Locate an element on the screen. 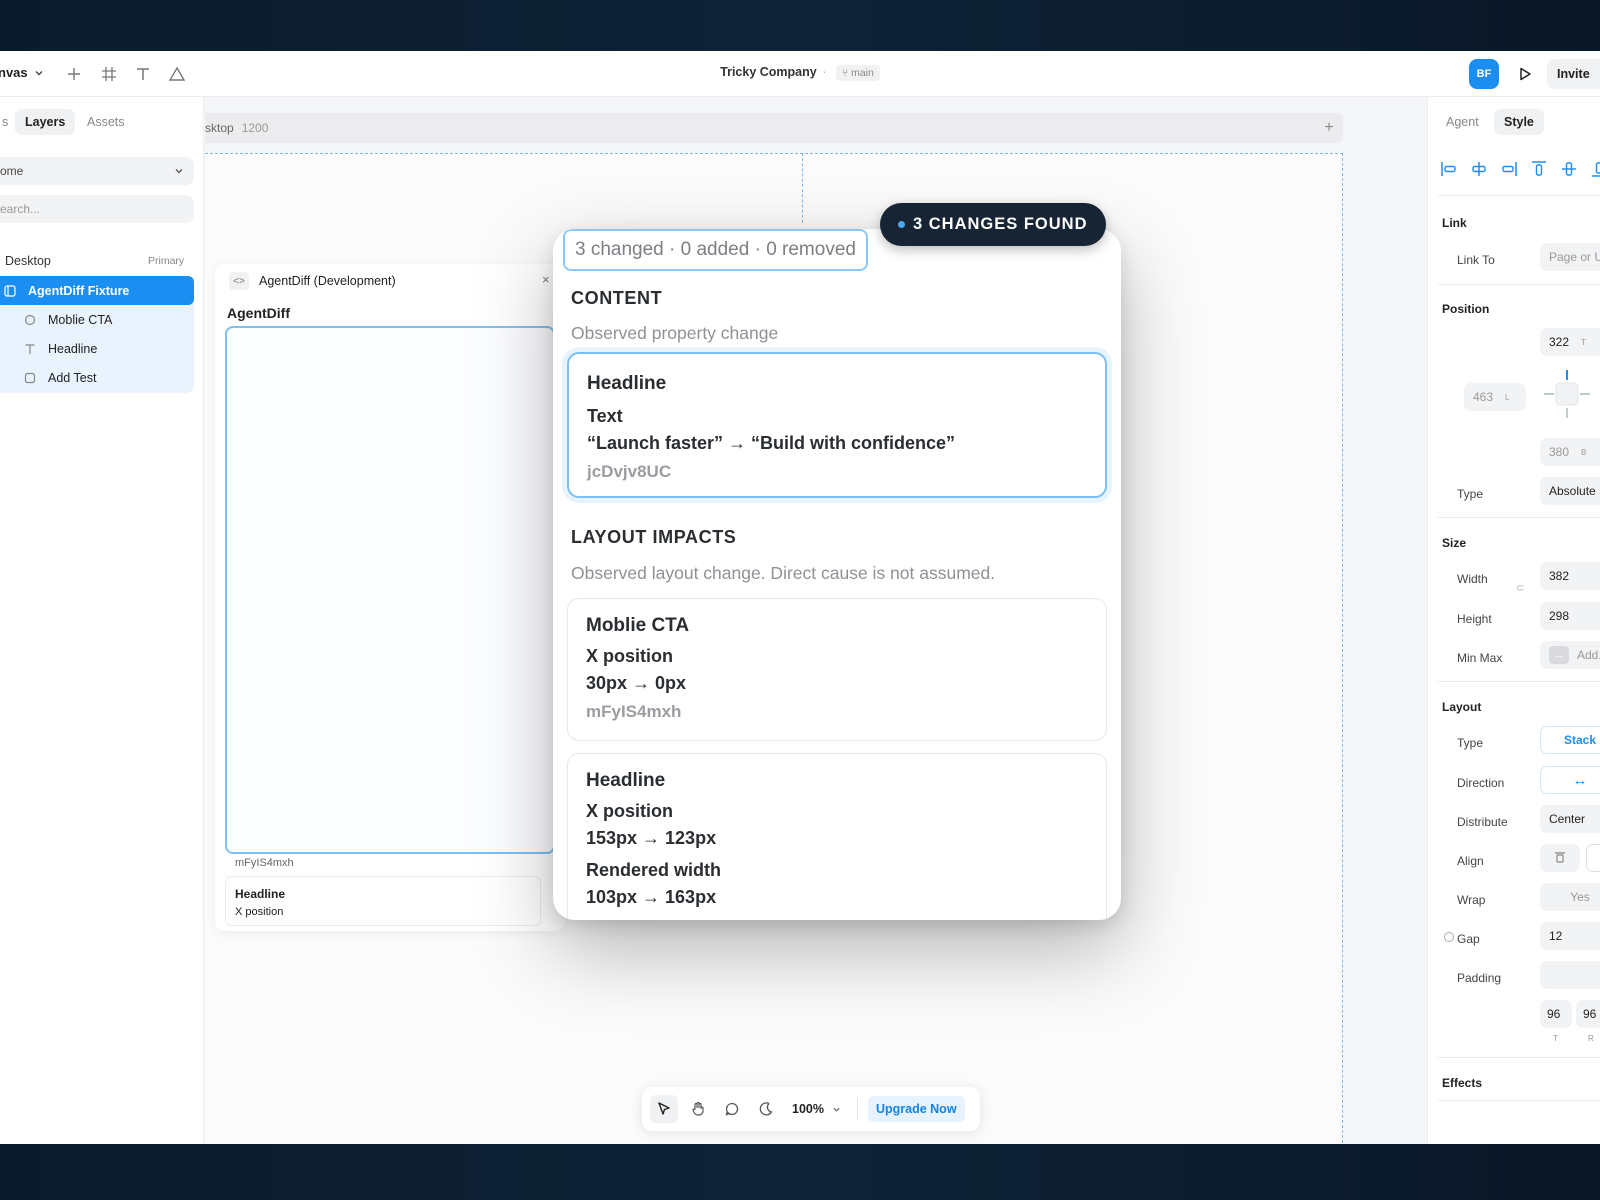  moon-icon is located at coordinates (766, 1109).